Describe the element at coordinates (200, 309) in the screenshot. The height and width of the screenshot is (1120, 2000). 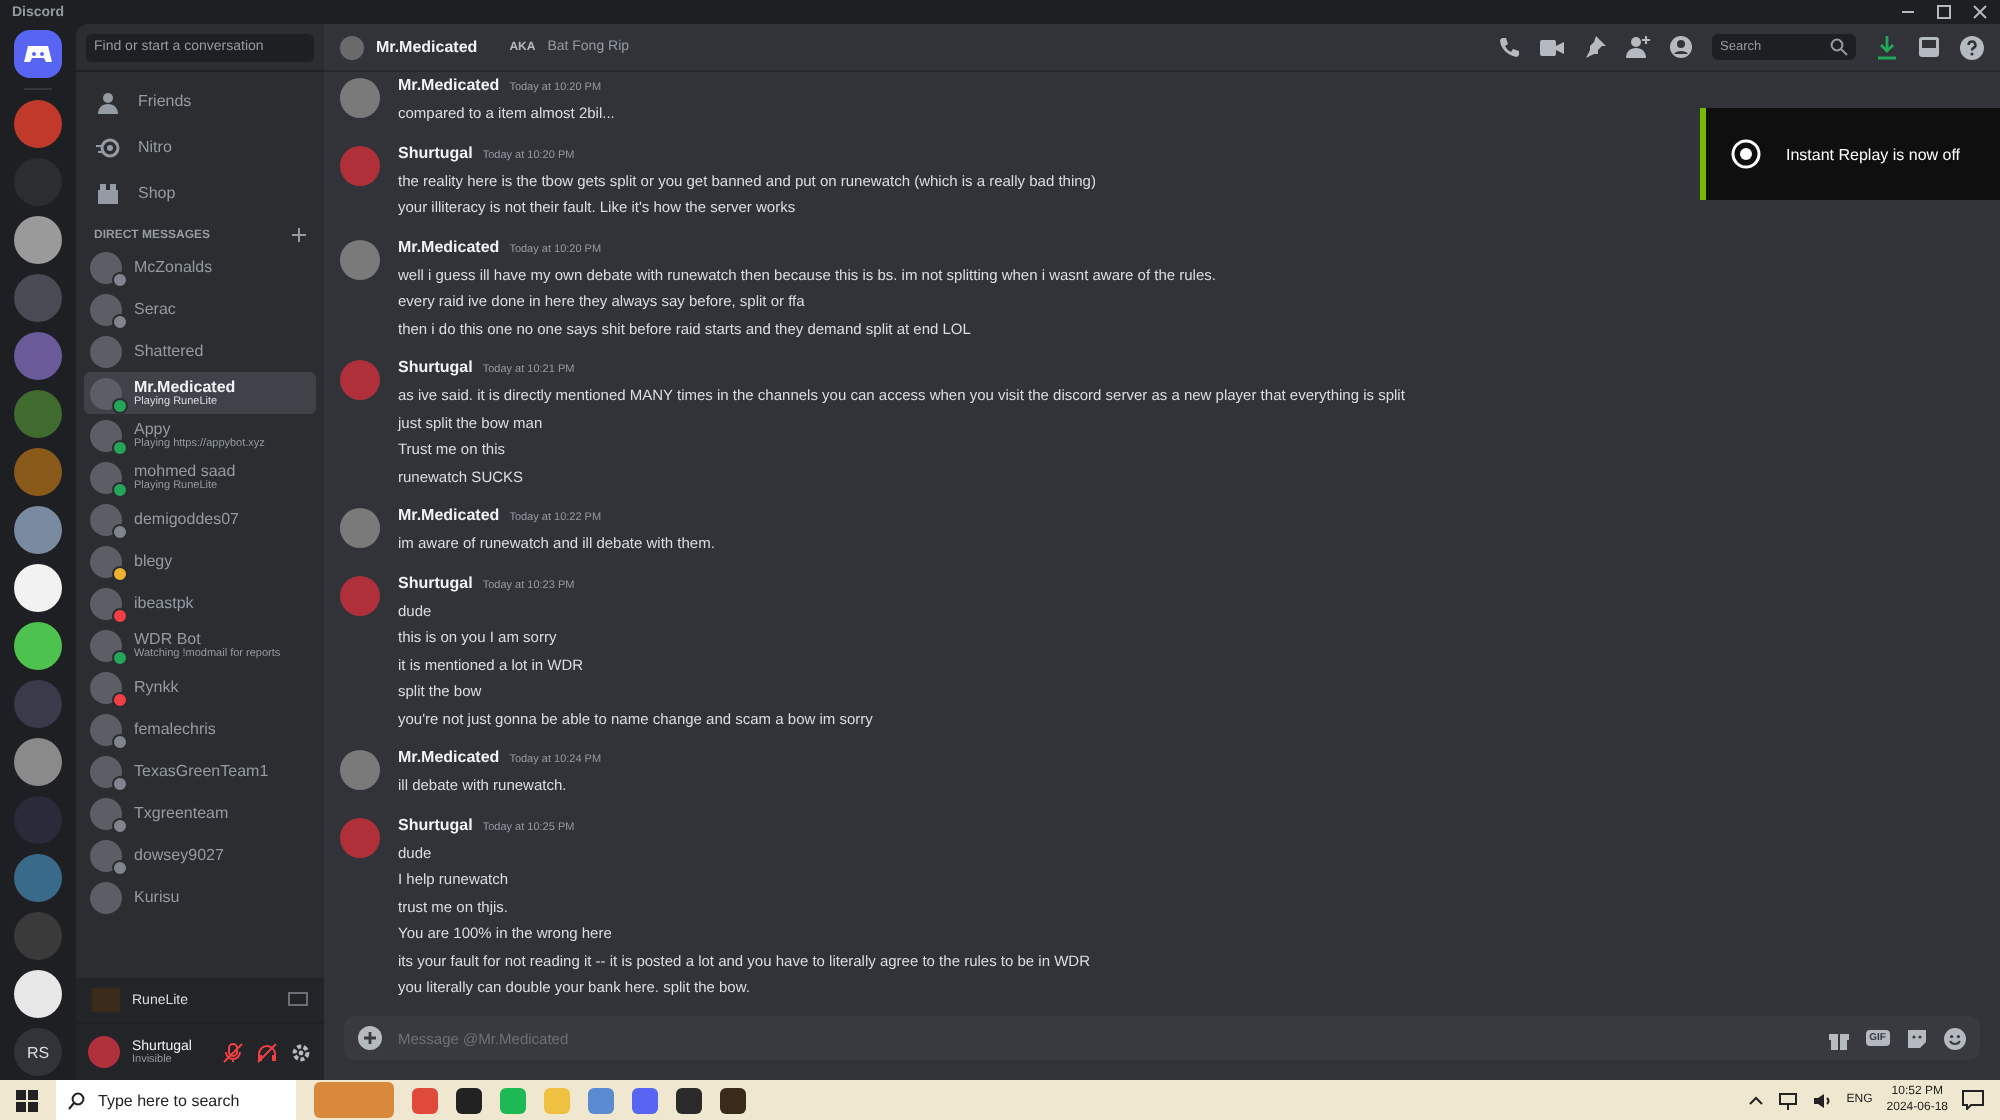
I see `dm-item: Serac` at that location.